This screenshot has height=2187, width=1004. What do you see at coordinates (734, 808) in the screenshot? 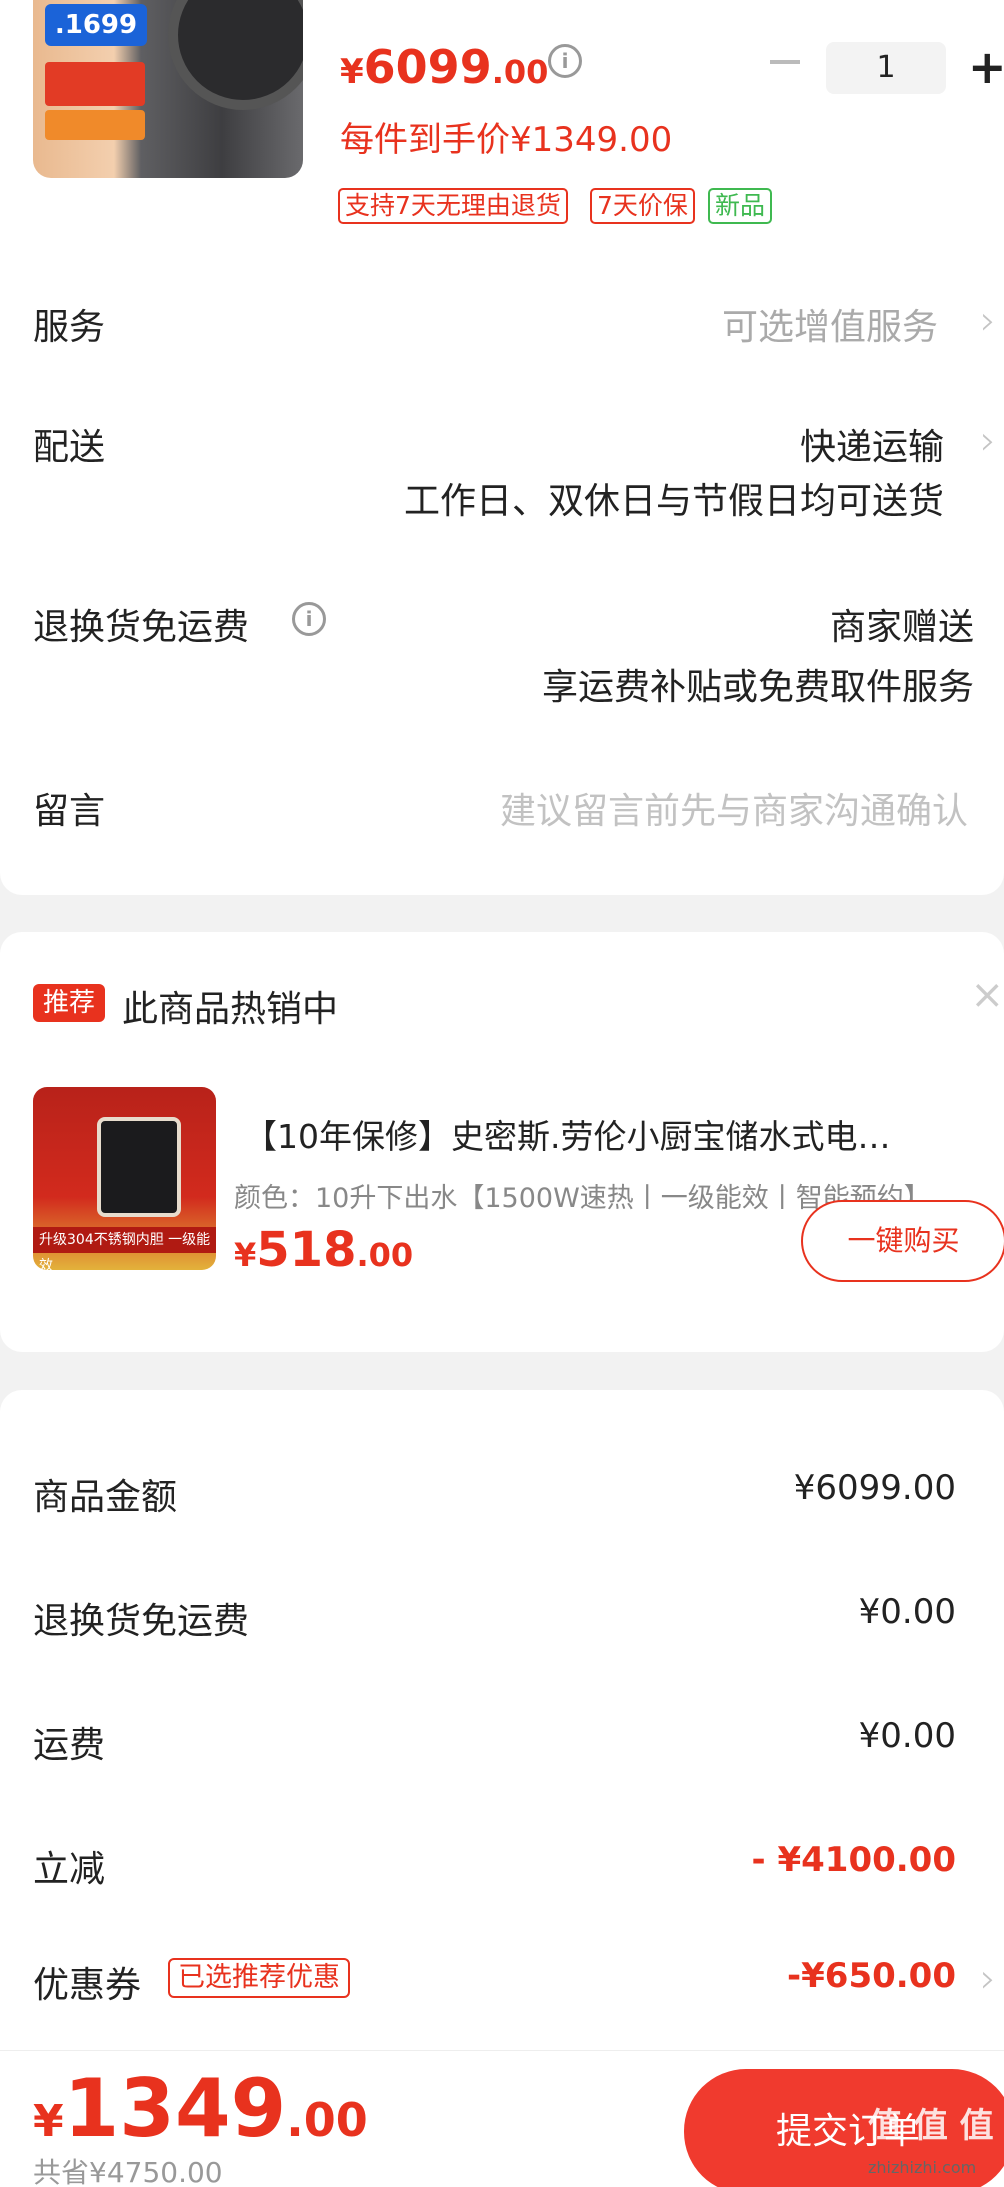
I see `note-input: 建议留言前先与商家沟通确认` at bounding box center [734, 808].